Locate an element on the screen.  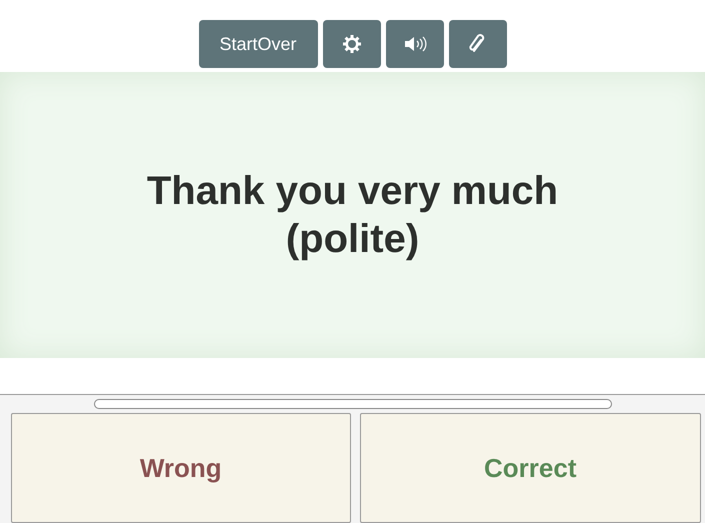
settings-button is located at coordinates (351, 44).